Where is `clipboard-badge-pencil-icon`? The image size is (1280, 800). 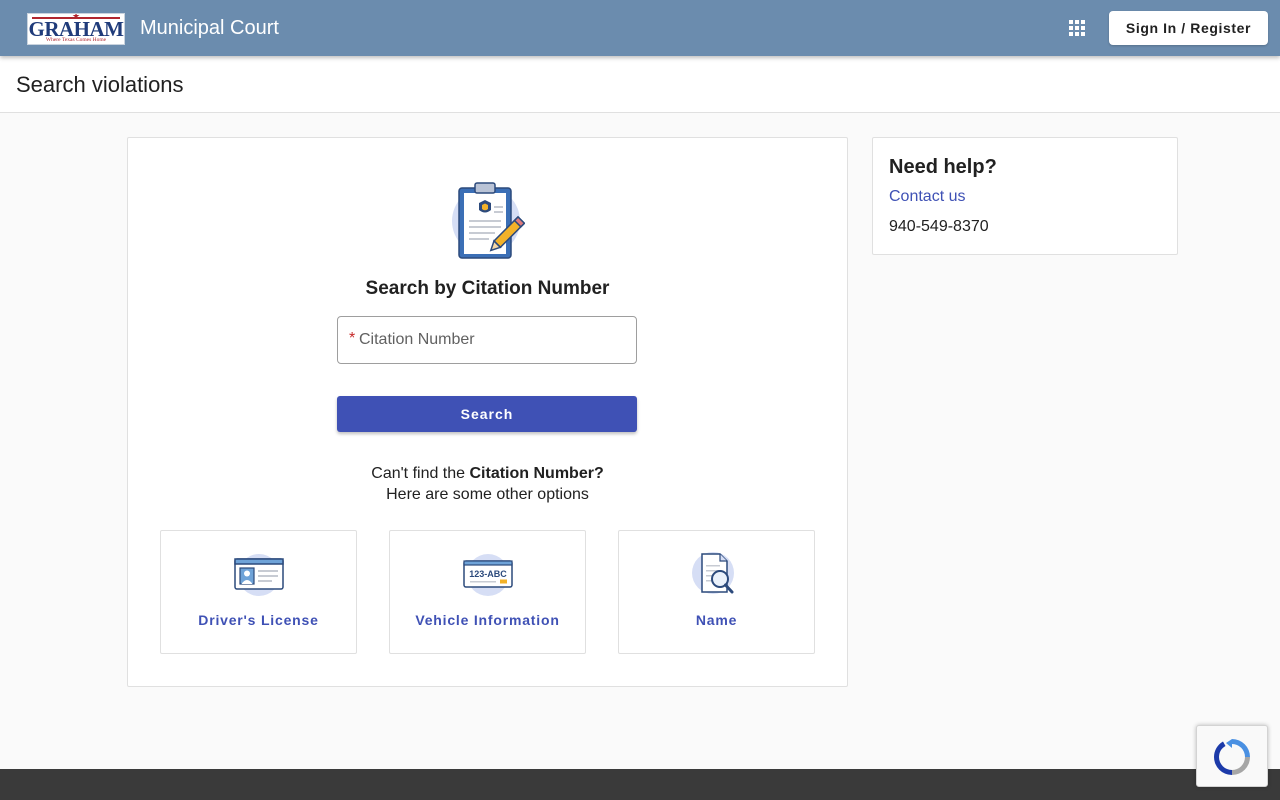
clipboard-badge-pencil-icon is located at coordinates (488, 220).